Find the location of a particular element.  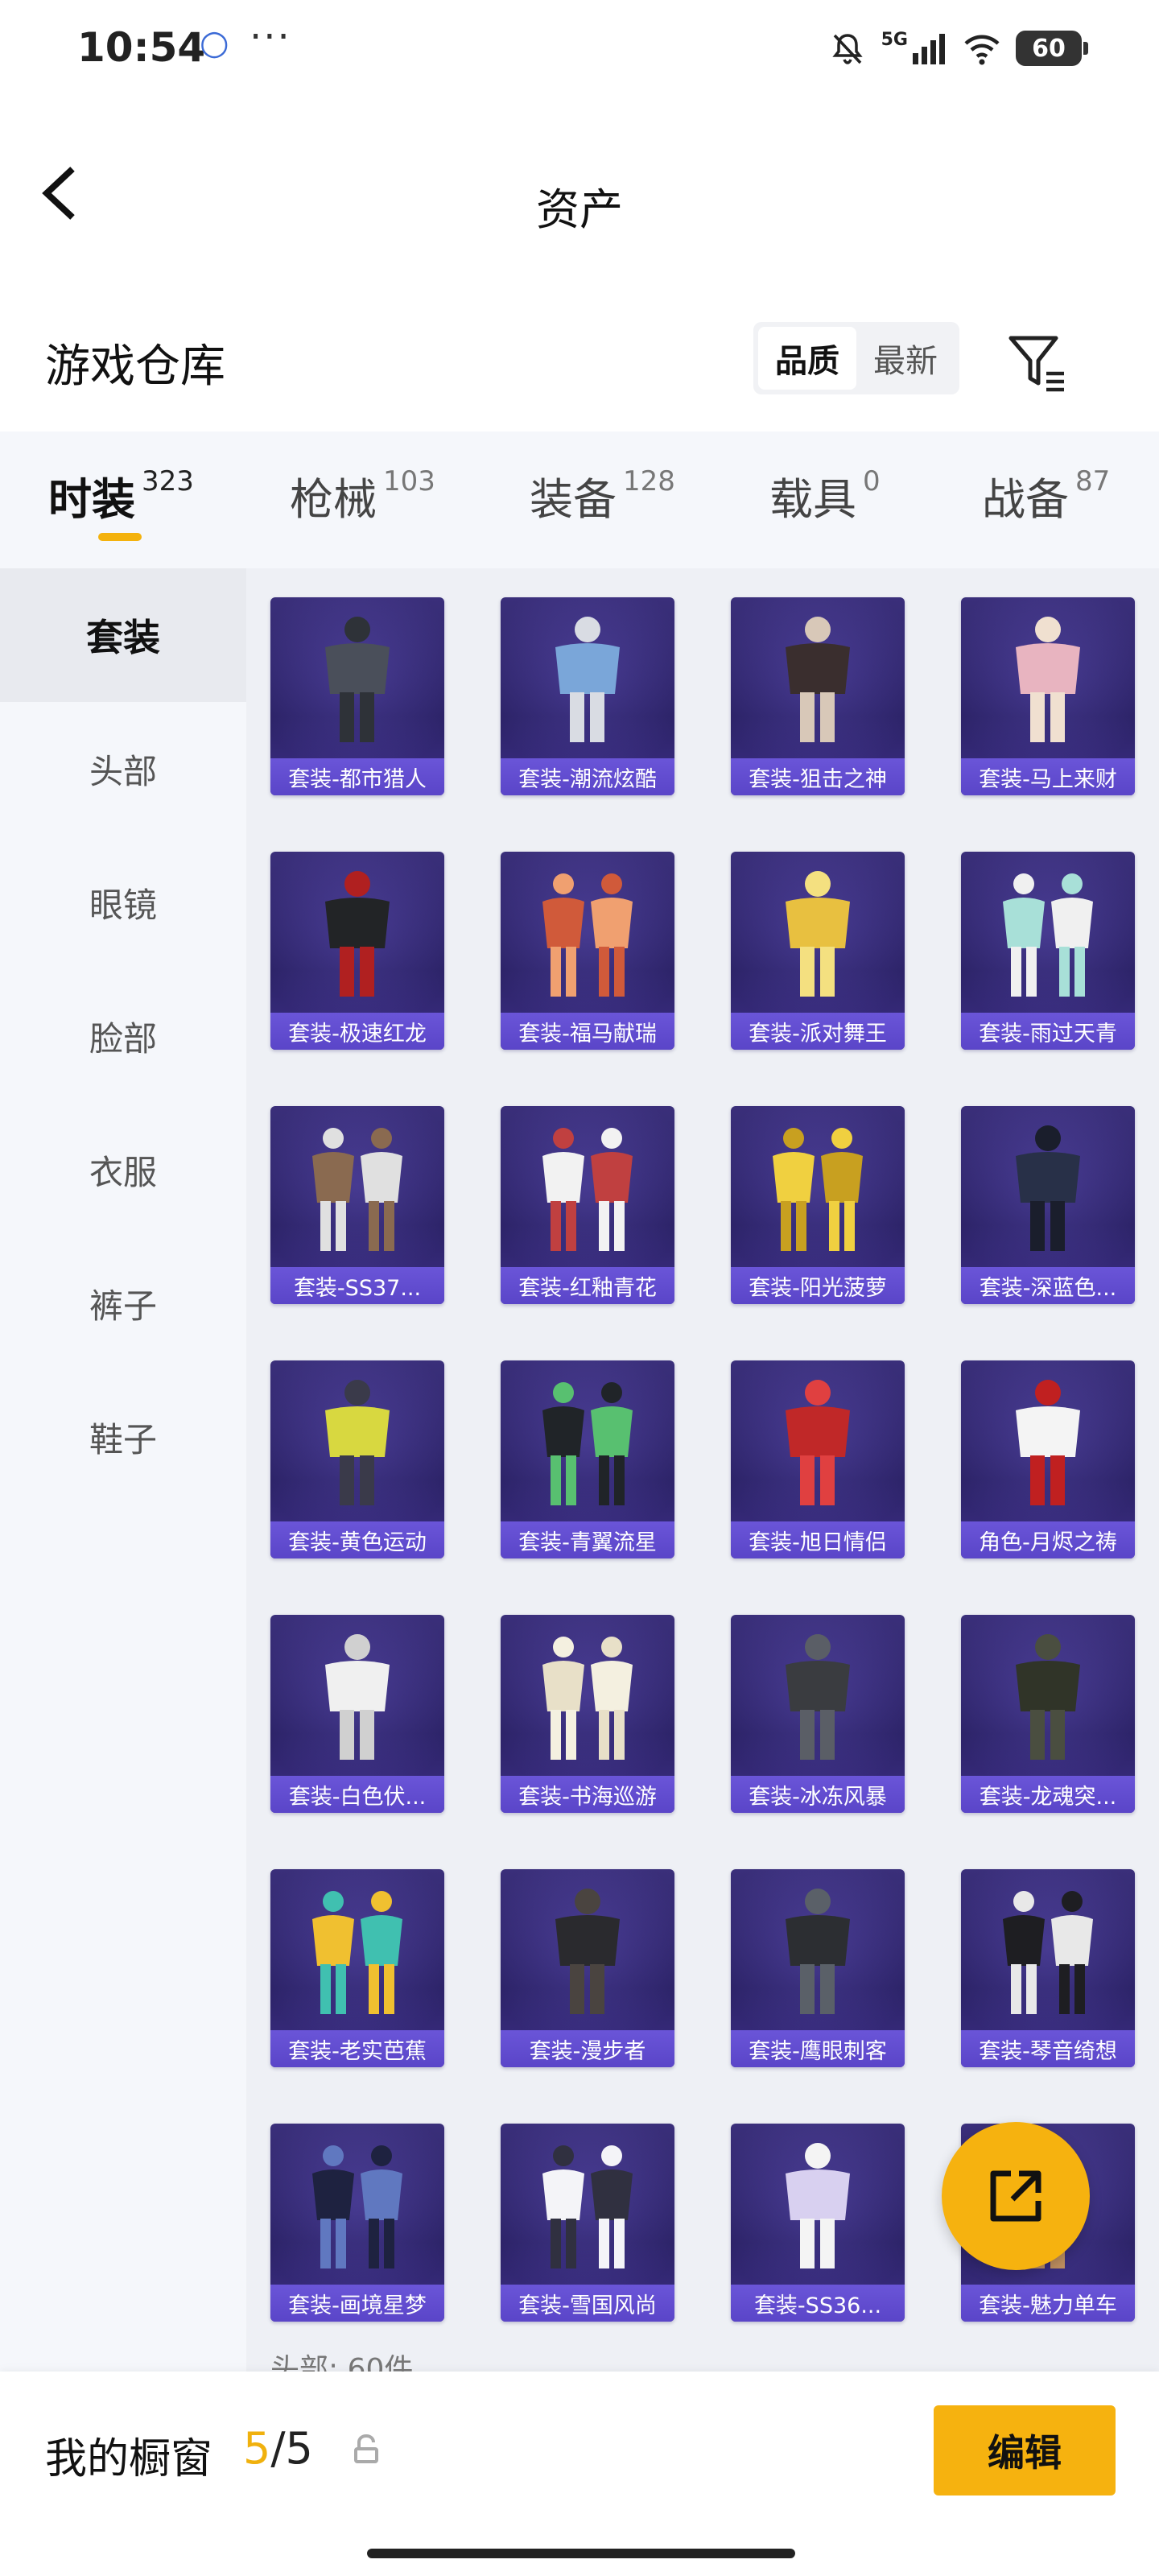

item-card: 套装-黄色运动 is located at coordinates (357, 1459).